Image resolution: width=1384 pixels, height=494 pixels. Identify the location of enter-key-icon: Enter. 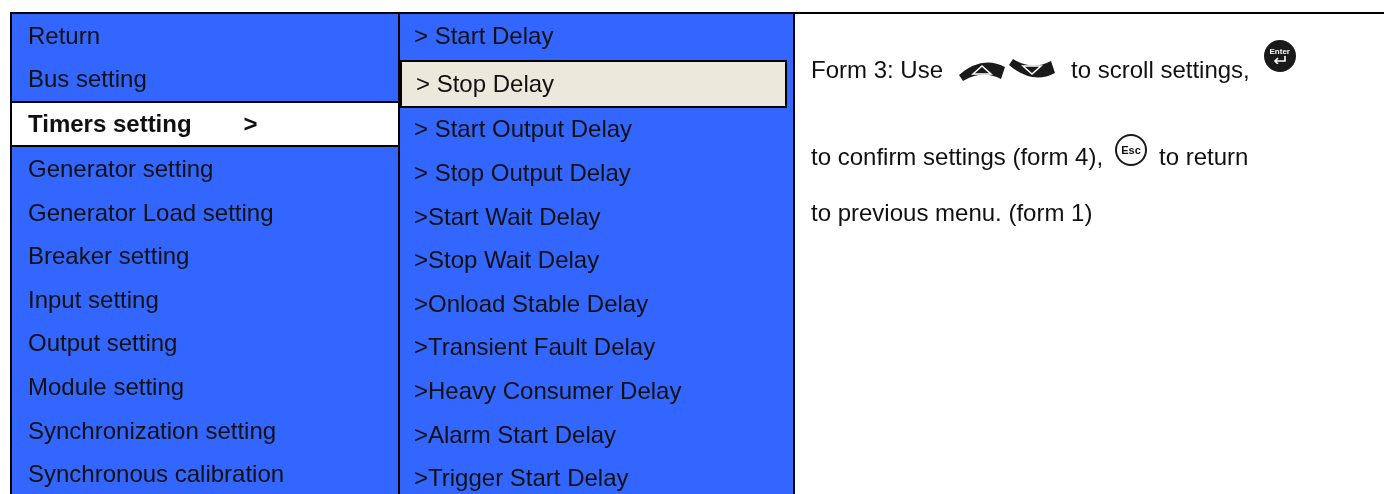
(1279, 56).